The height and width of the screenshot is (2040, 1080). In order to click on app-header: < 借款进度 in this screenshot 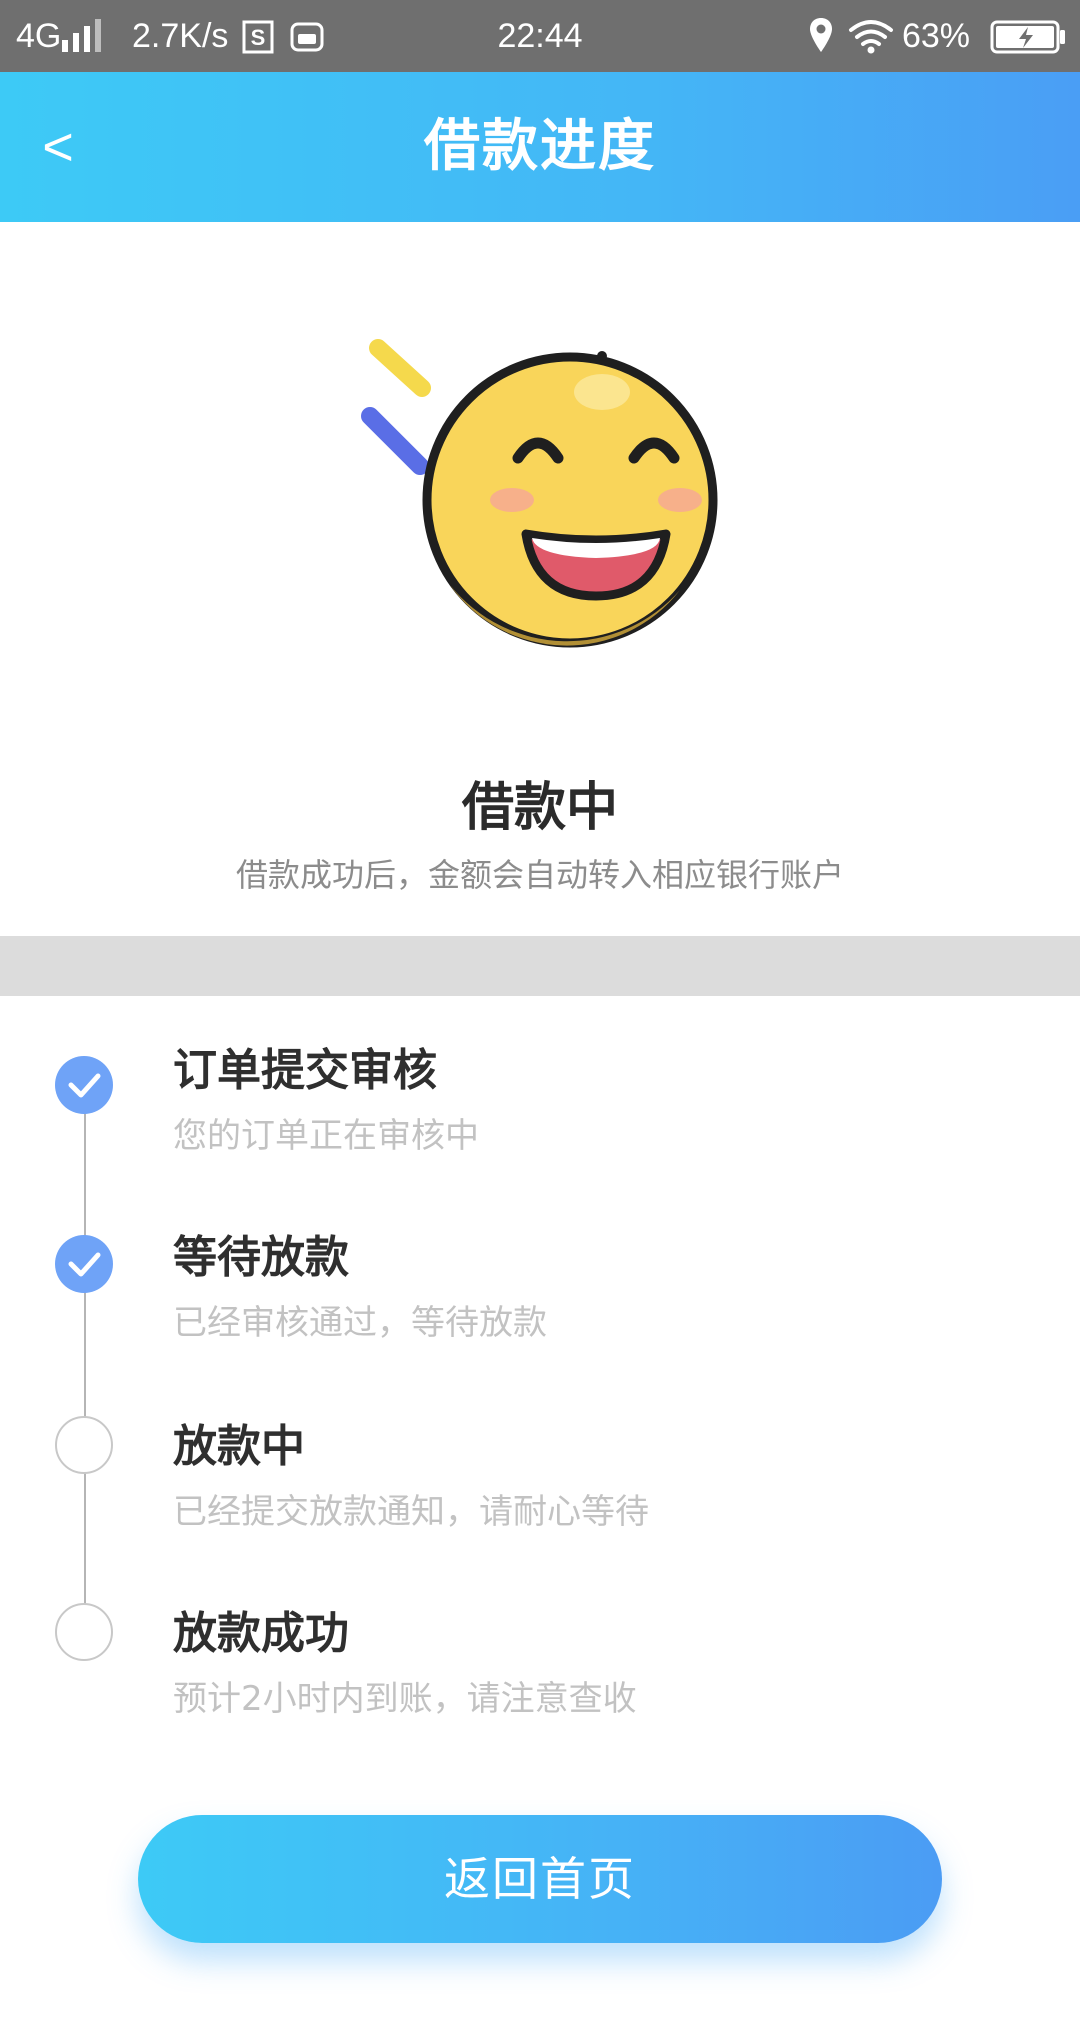, I will do `click(540, 147)`.